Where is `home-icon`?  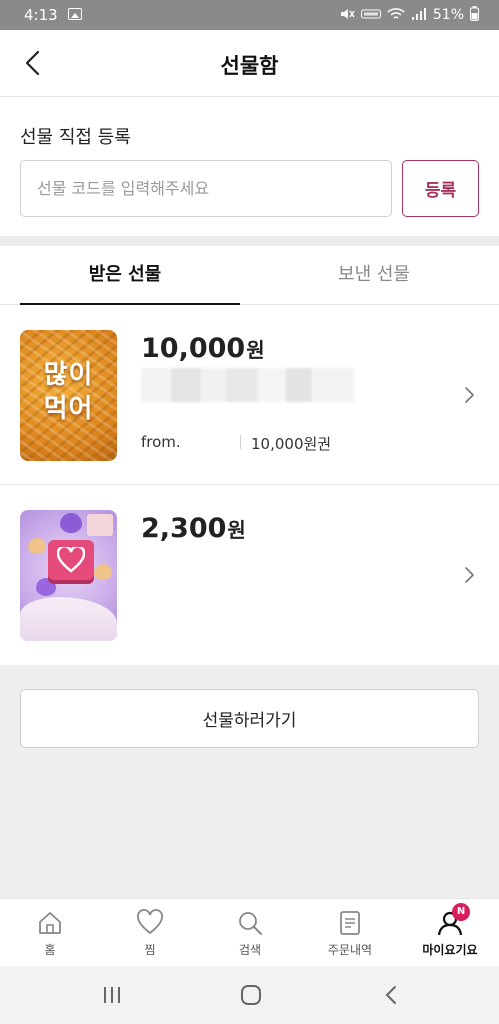 home-icon is located at coordinates (50, 923).